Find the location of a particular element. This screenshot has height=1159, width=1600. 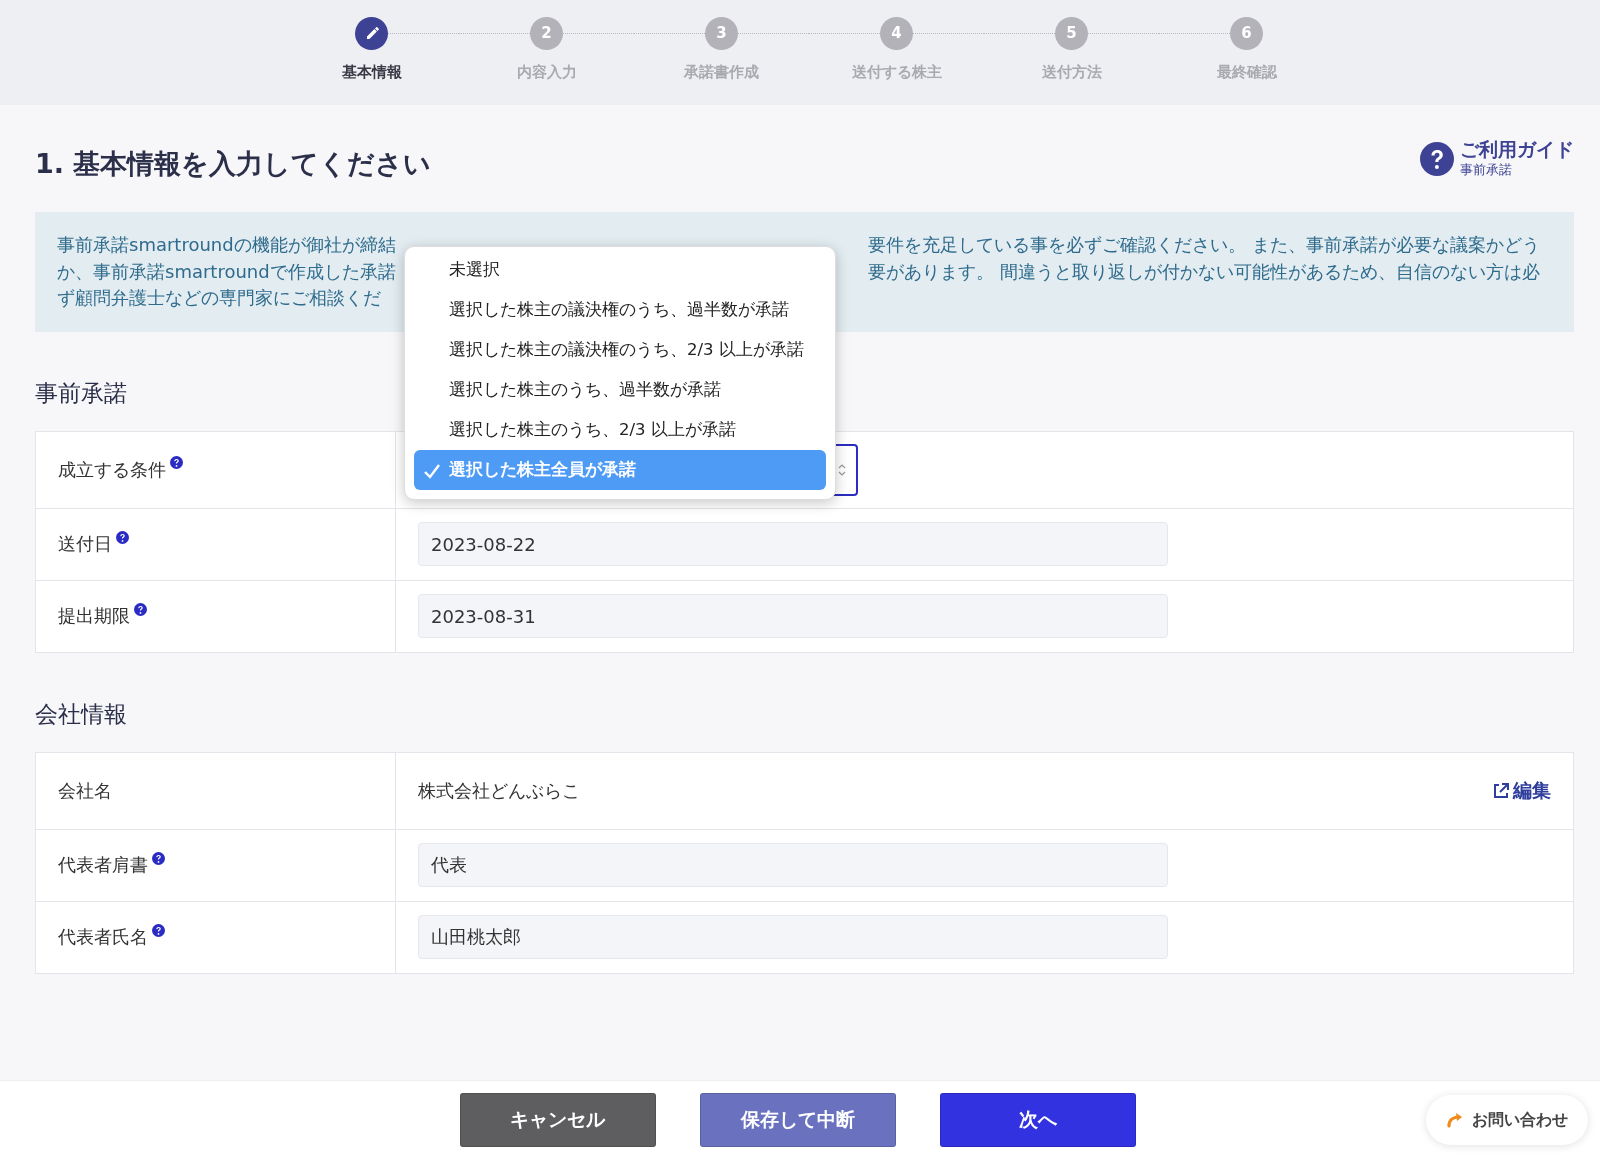

step-number: 3 is located at coordinates (721, 33).